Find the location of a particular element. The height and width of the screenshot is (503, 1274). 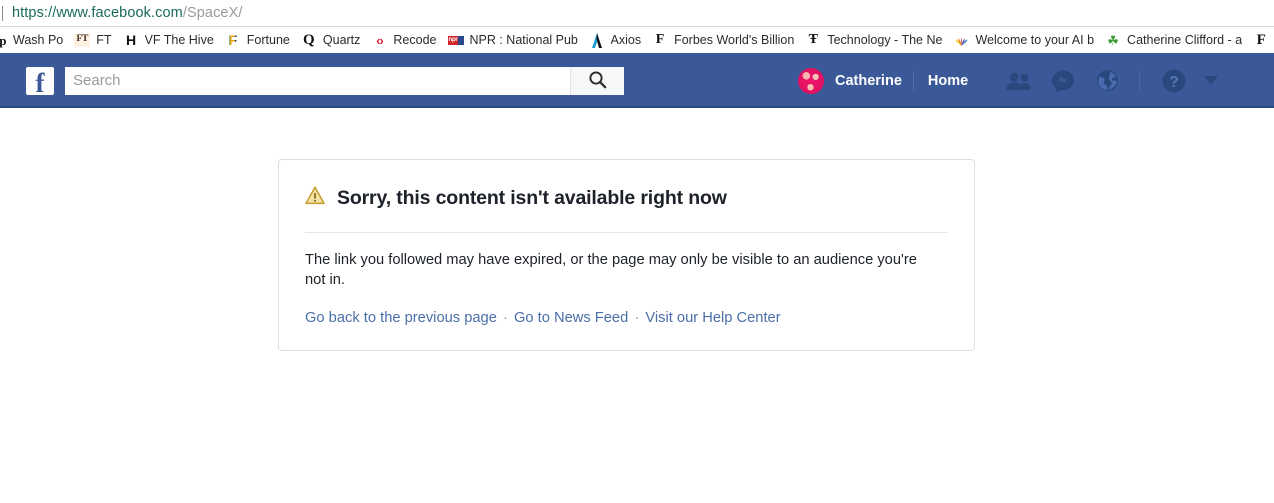

bookmark-label: Quartz is located at coordinates (341, 40).